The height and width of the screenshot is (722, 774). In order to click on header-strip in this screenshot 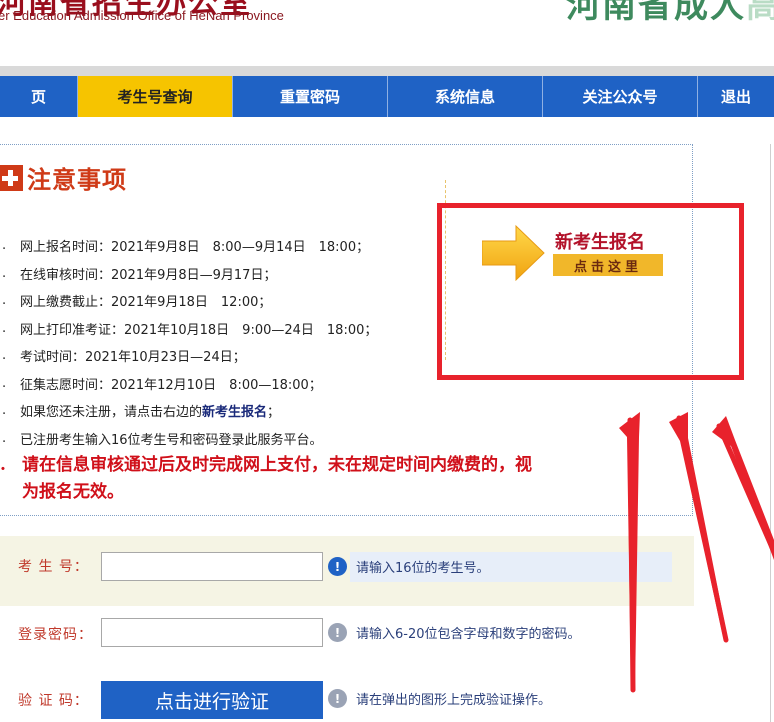, I will do `click(387, 71)`.